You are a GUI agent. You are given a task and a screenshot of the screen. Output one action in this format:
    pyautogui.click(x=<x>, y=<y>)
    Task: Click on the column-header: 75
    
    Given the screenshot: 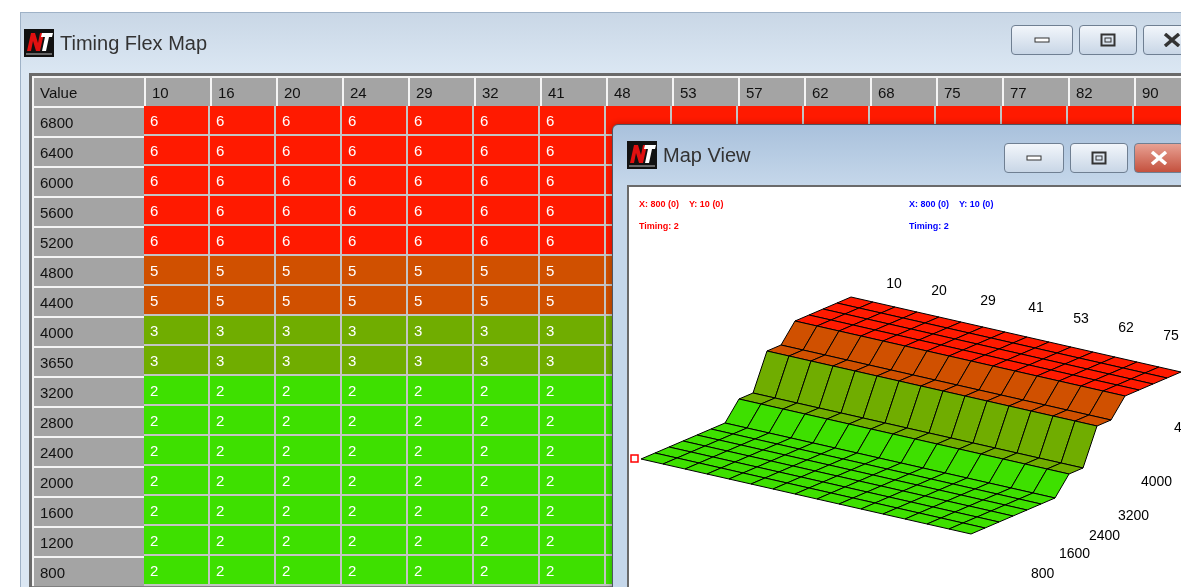 What is the action you would take?
    pyautogui.click(x=969, y=91)
    